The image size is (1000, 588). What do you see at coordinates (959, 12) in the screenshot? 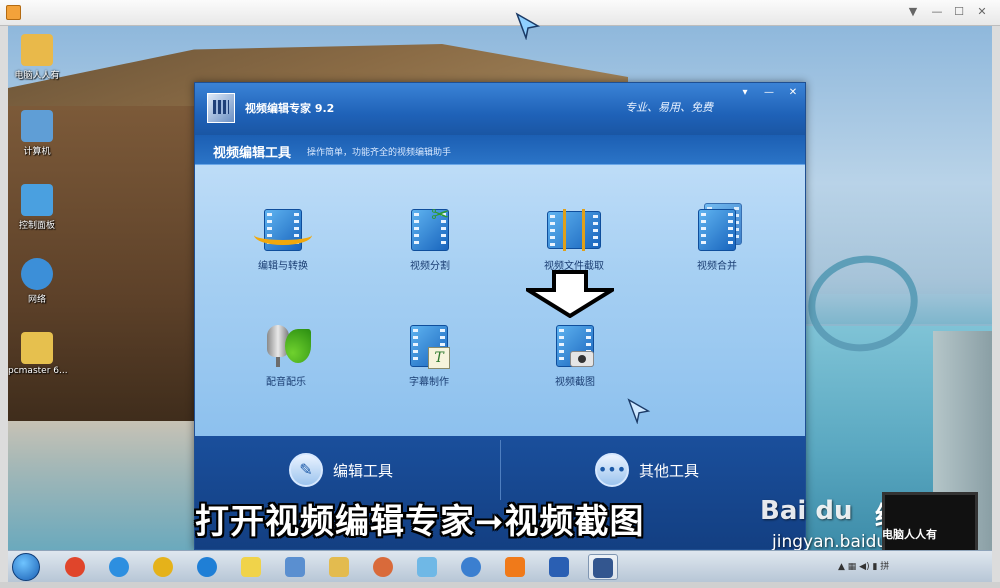
I see `viewer-maximize-button: ☐` at bounding box center [959, 12].